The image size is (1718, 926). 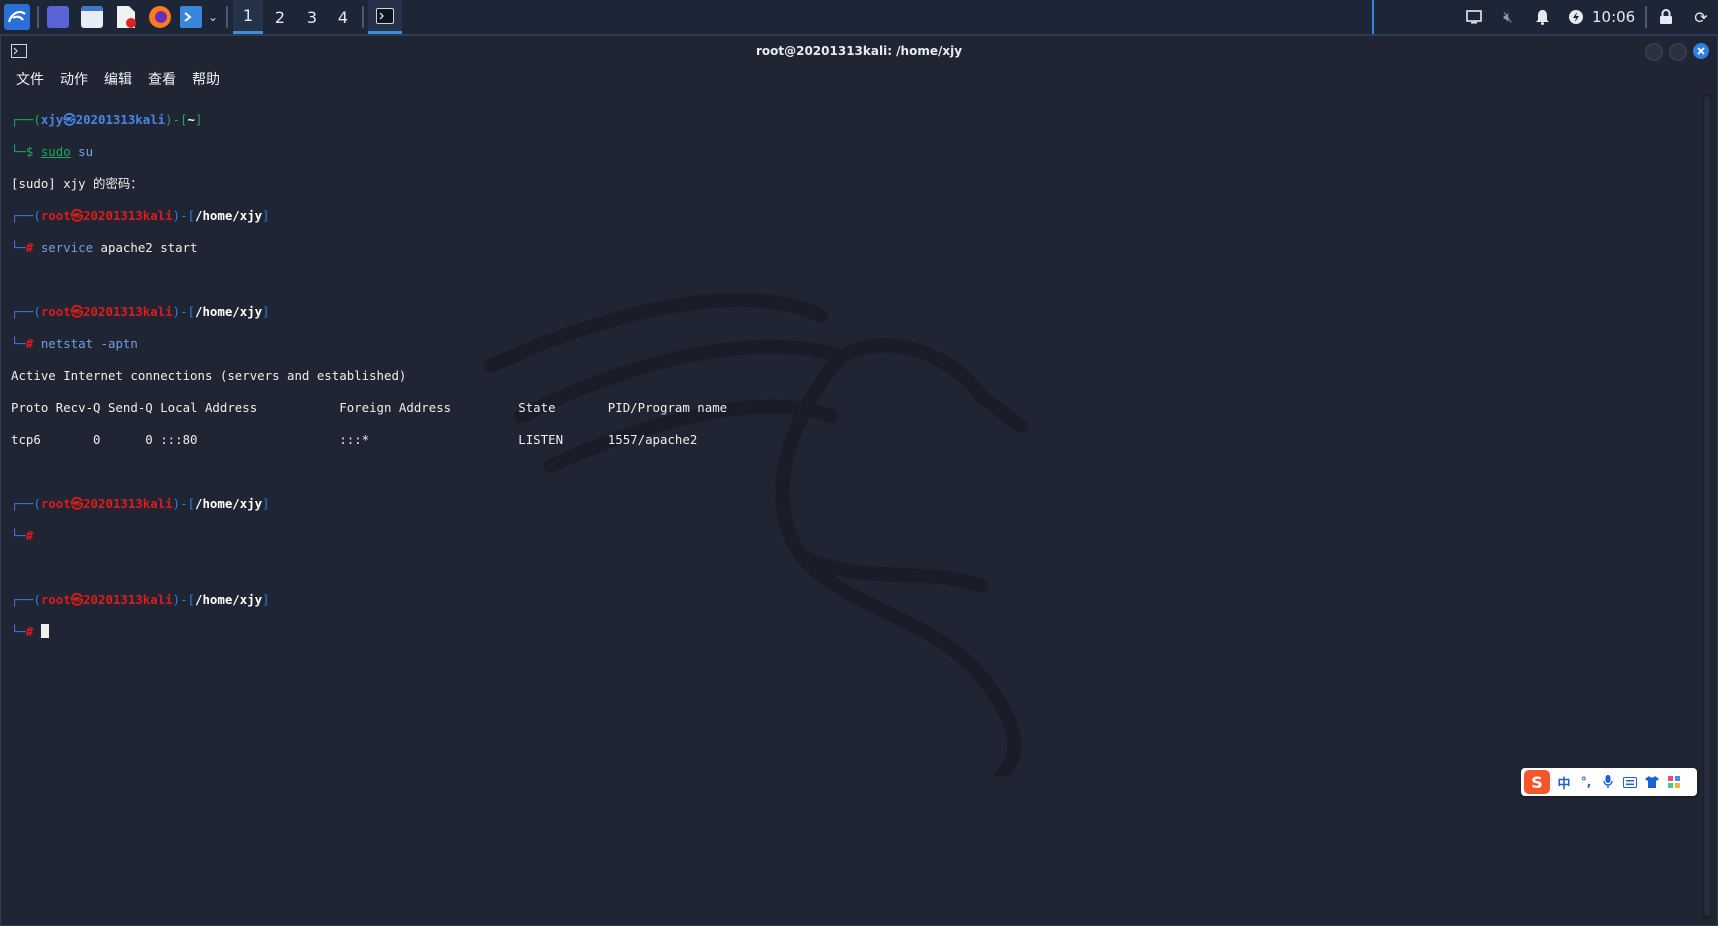 I want to click on menu-view: 查看, so click(x=162, y=80).